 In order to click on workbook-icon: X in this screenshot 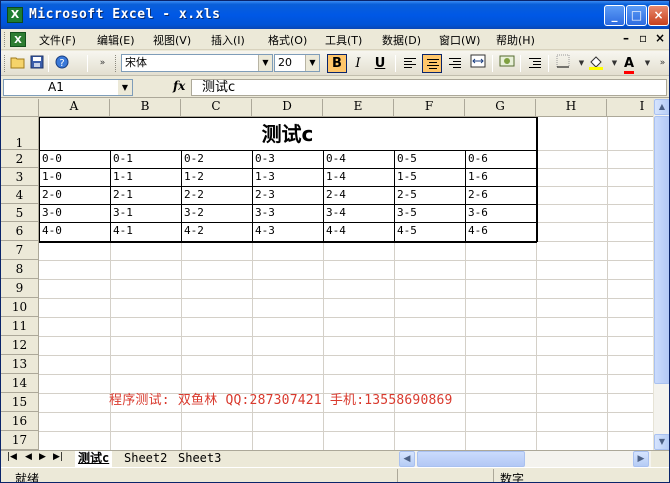, I will do `click(18, 39)`.